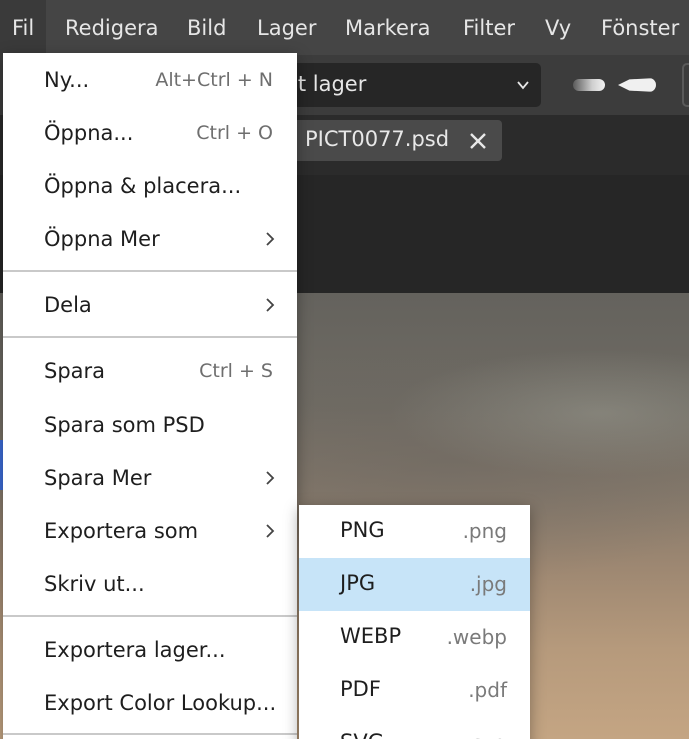 The image size is (689, 739). I want to click on menu-vy: Vy, so click(558, 28).